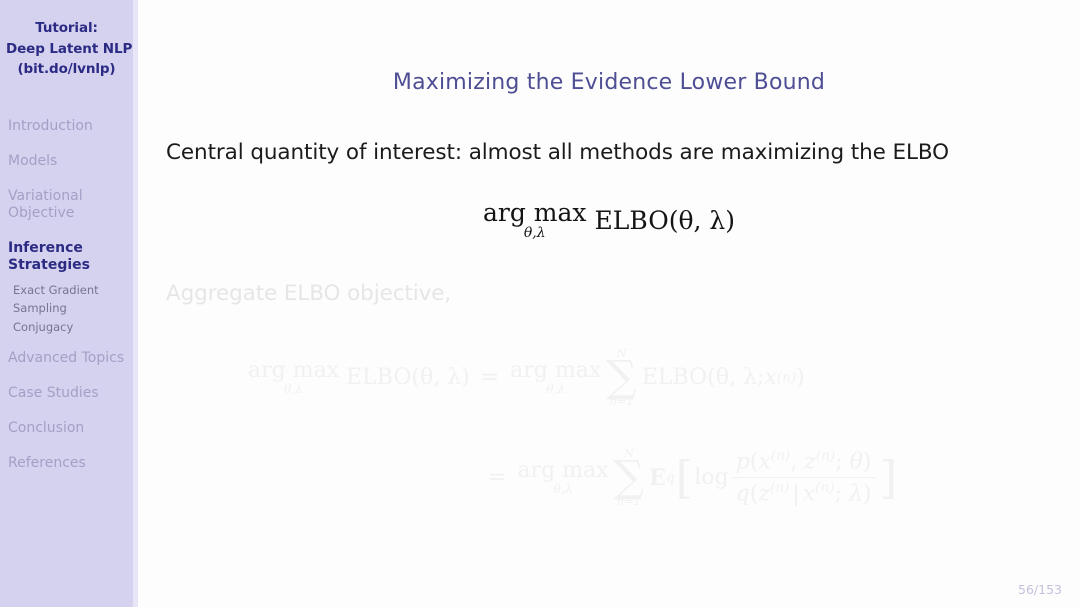 The height and width of the screenshot is (607, 1080). I want to click on page-number: 56/153, so click(1040, 589).